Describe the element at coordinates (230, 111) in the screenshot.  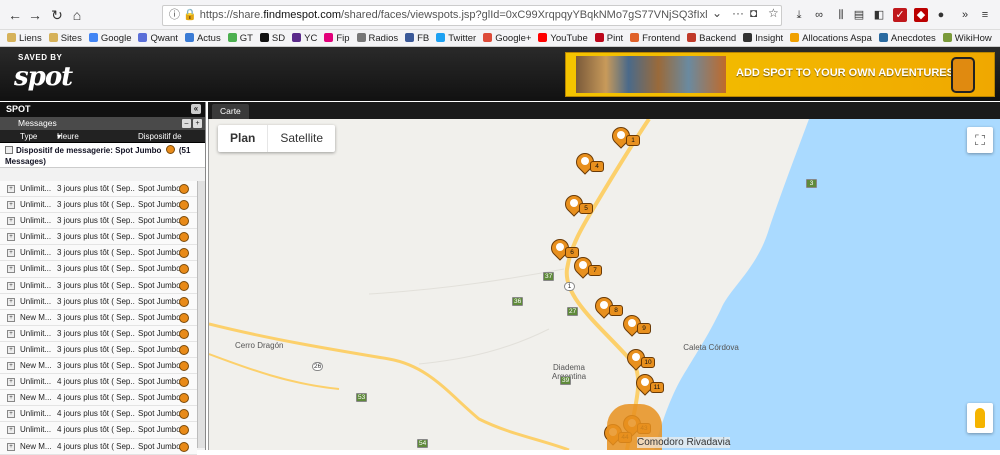
I see `tab-carte: Carte` at that location.